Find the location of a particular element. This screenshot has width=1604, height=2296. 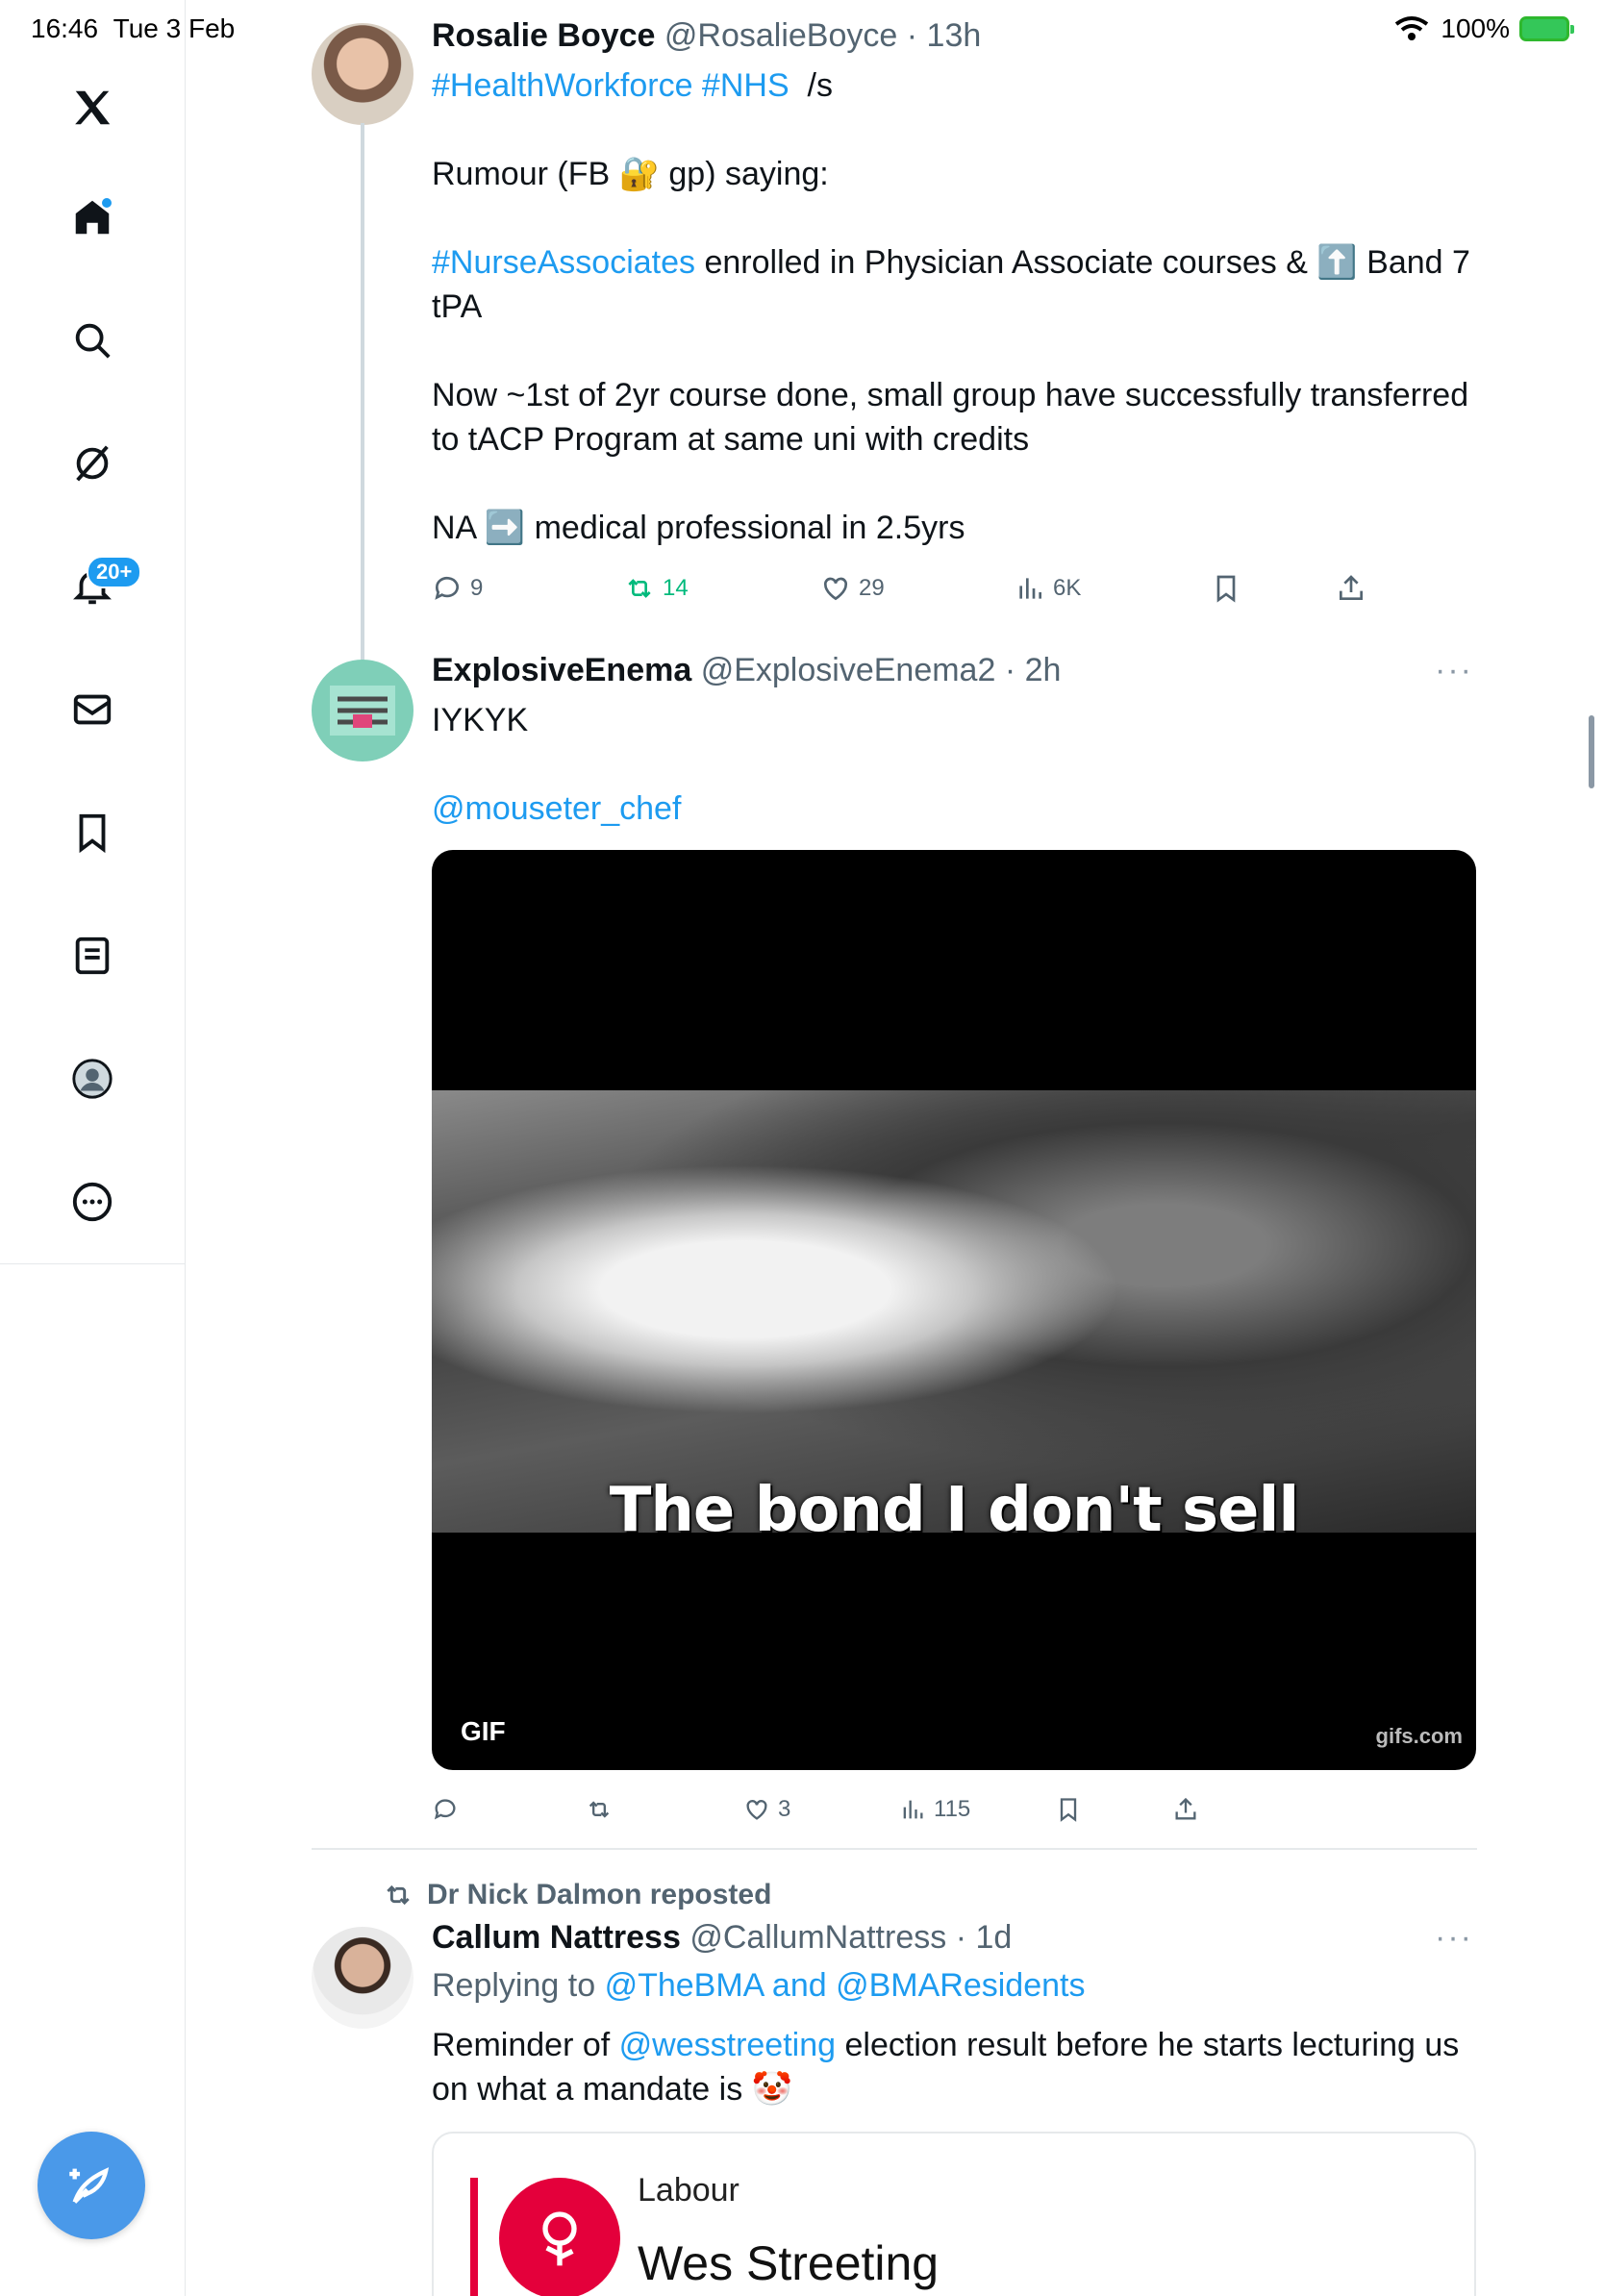

avatar-rosalie is located at coordinates (363, 74).